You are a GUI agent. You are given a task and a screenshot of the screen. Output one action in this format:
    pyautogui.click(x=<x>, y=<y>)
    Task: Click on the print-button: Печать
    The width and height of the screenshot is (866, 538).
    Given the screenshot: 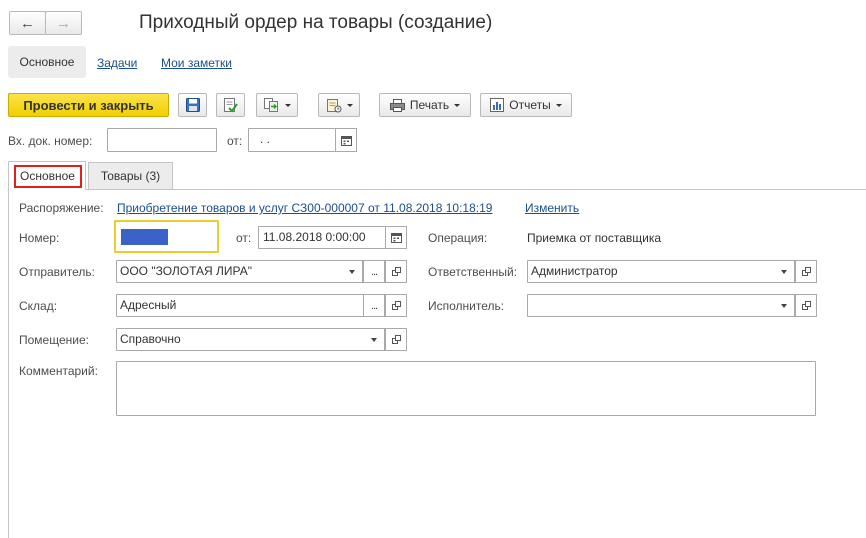 What is the action you would take?
    pyautogui.click(x=425, y=105)
    